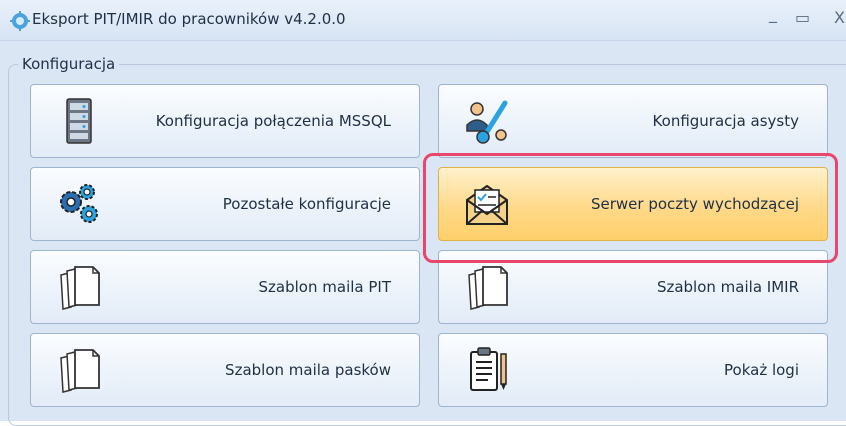  What do you see at coordinates (725, 121) in the screenshot?
I see `button-label: Konfiguracja asysty` at bounding box center [725, 121].